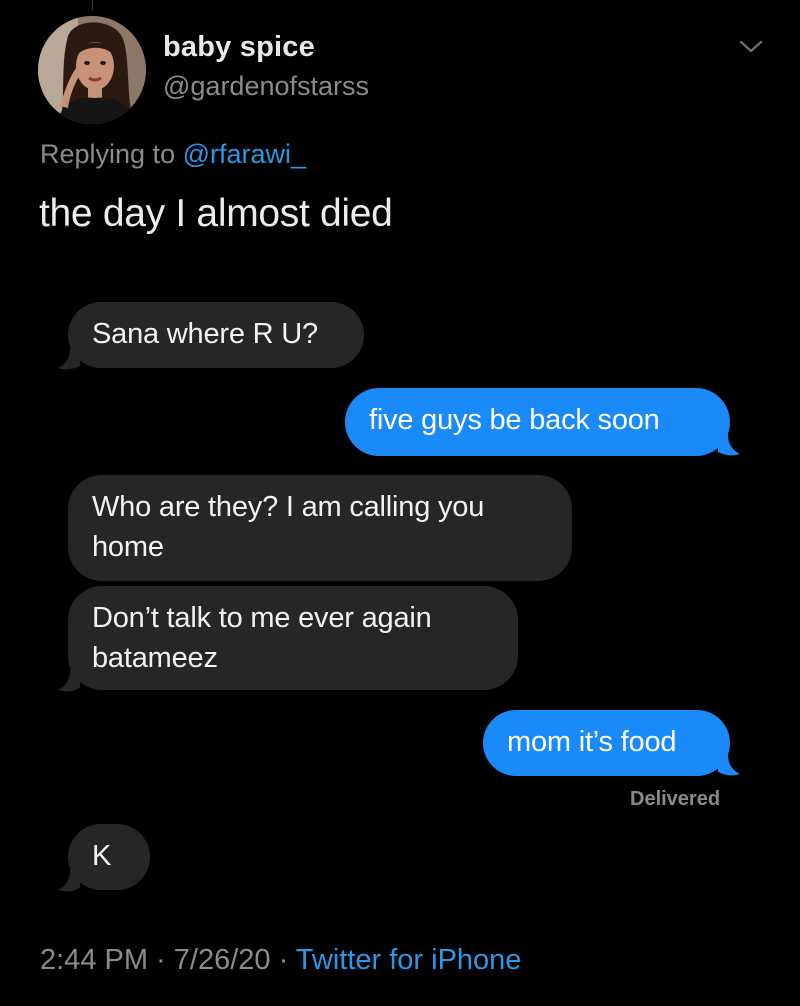 This screenshot has width=800, height=1006. I want to click on message-bubble-outgoing: five guys be back soon, so click(537, 422).